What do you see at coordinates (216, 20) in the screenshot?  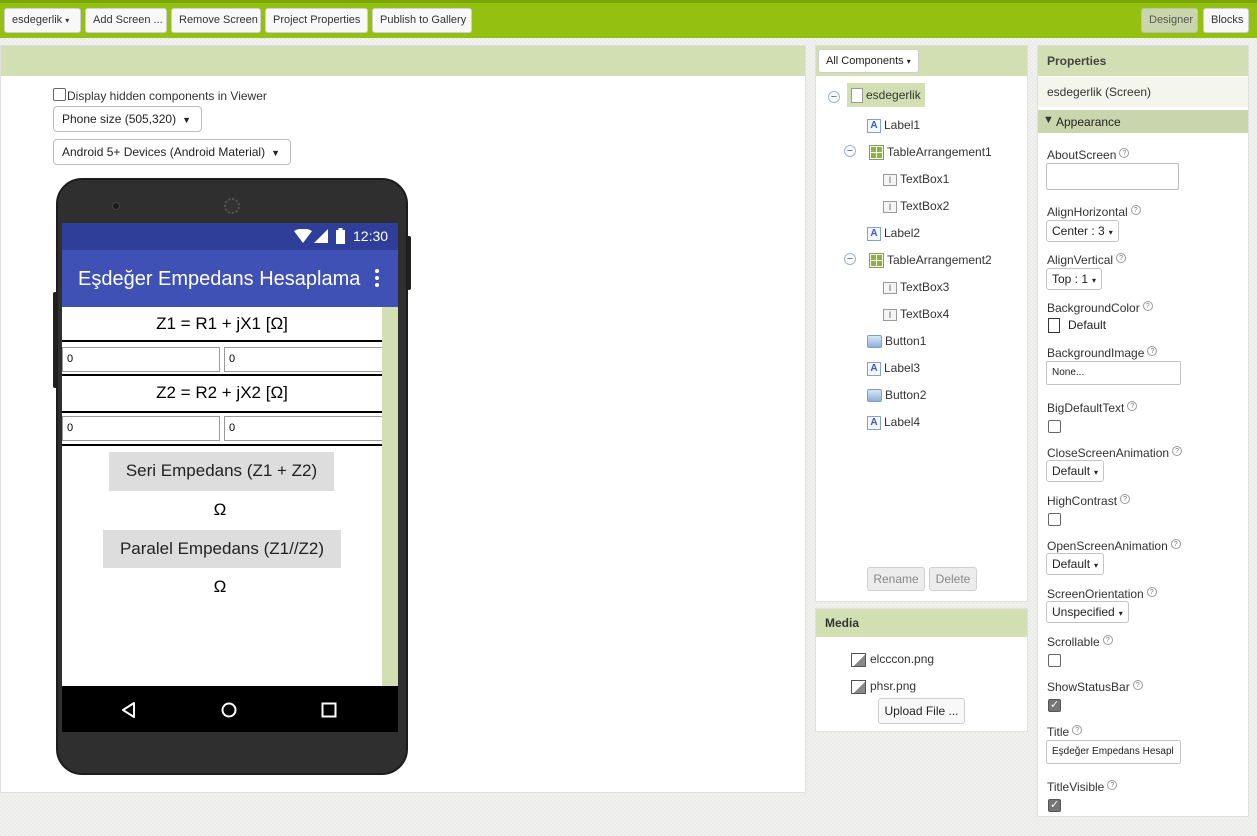 I see `remove-screen-button: Remove Screen` at bounding box center [216, 20].